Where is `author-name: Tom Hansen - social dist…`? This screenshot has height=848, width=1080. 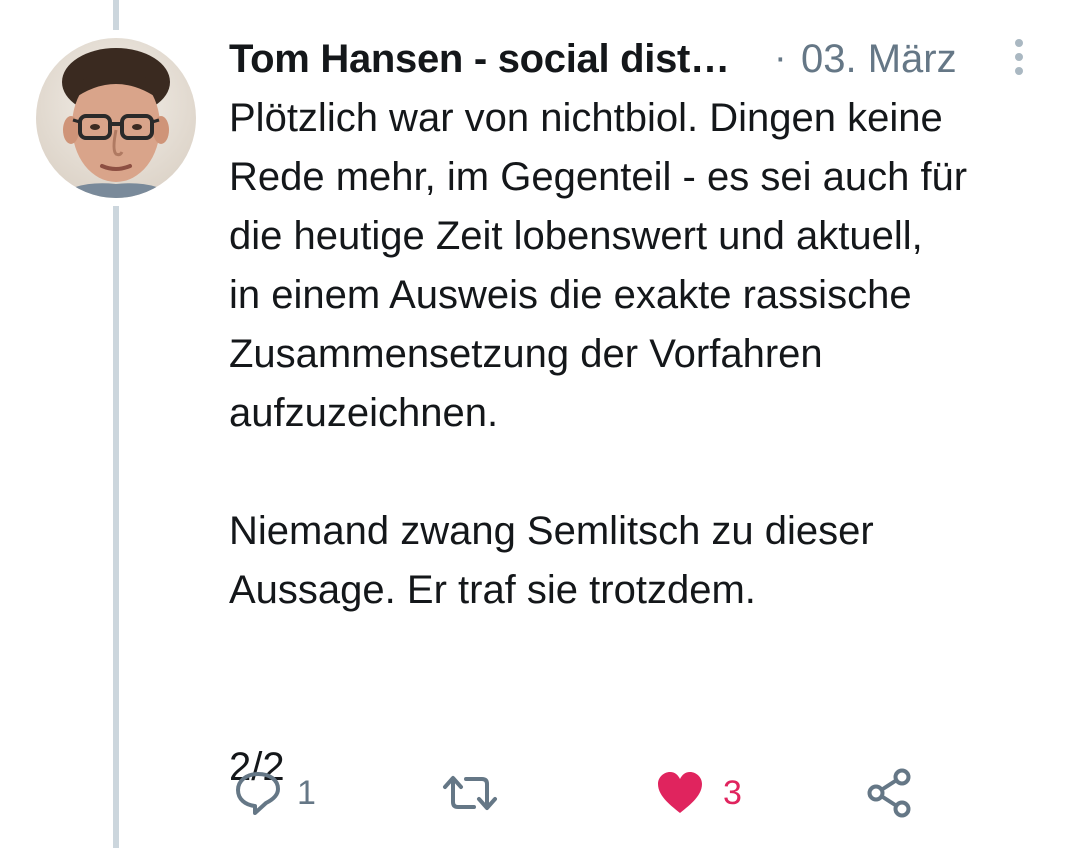
author-name: Tom Hansen - social dist… is located at coordinates (479, 59).